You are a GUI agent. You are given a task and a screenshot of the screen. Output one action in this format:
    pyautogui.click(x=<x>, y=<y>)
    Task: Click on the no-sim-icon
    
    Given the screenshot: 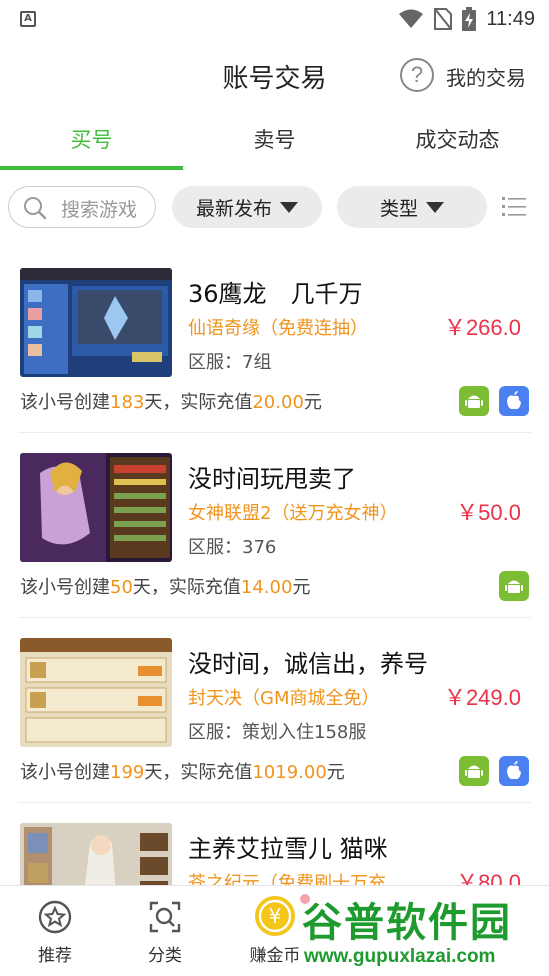 What is the action you would take?
    pyautogui.click(x=443, y=19)
    